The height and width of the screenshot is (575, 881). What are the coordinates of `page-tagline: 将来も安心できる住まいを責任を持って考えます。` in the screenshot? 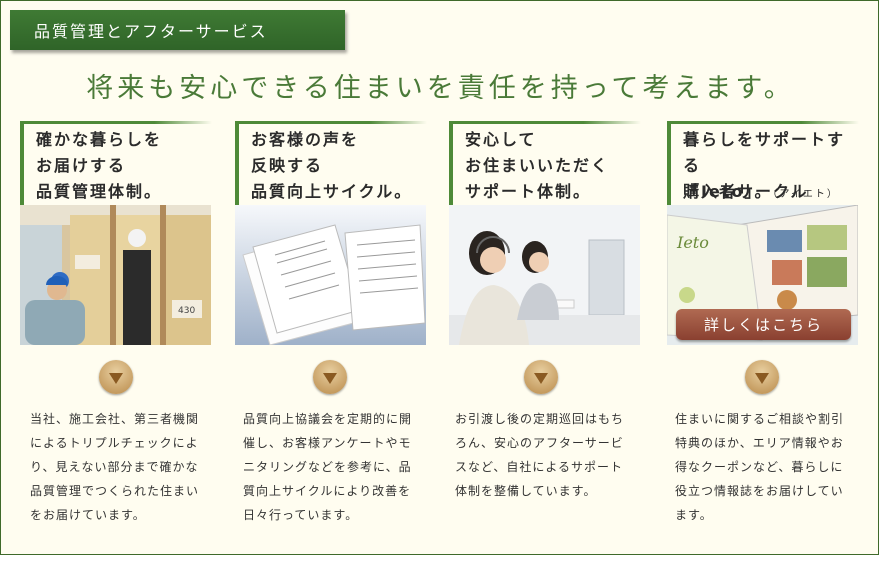 It's located at (440, 88).